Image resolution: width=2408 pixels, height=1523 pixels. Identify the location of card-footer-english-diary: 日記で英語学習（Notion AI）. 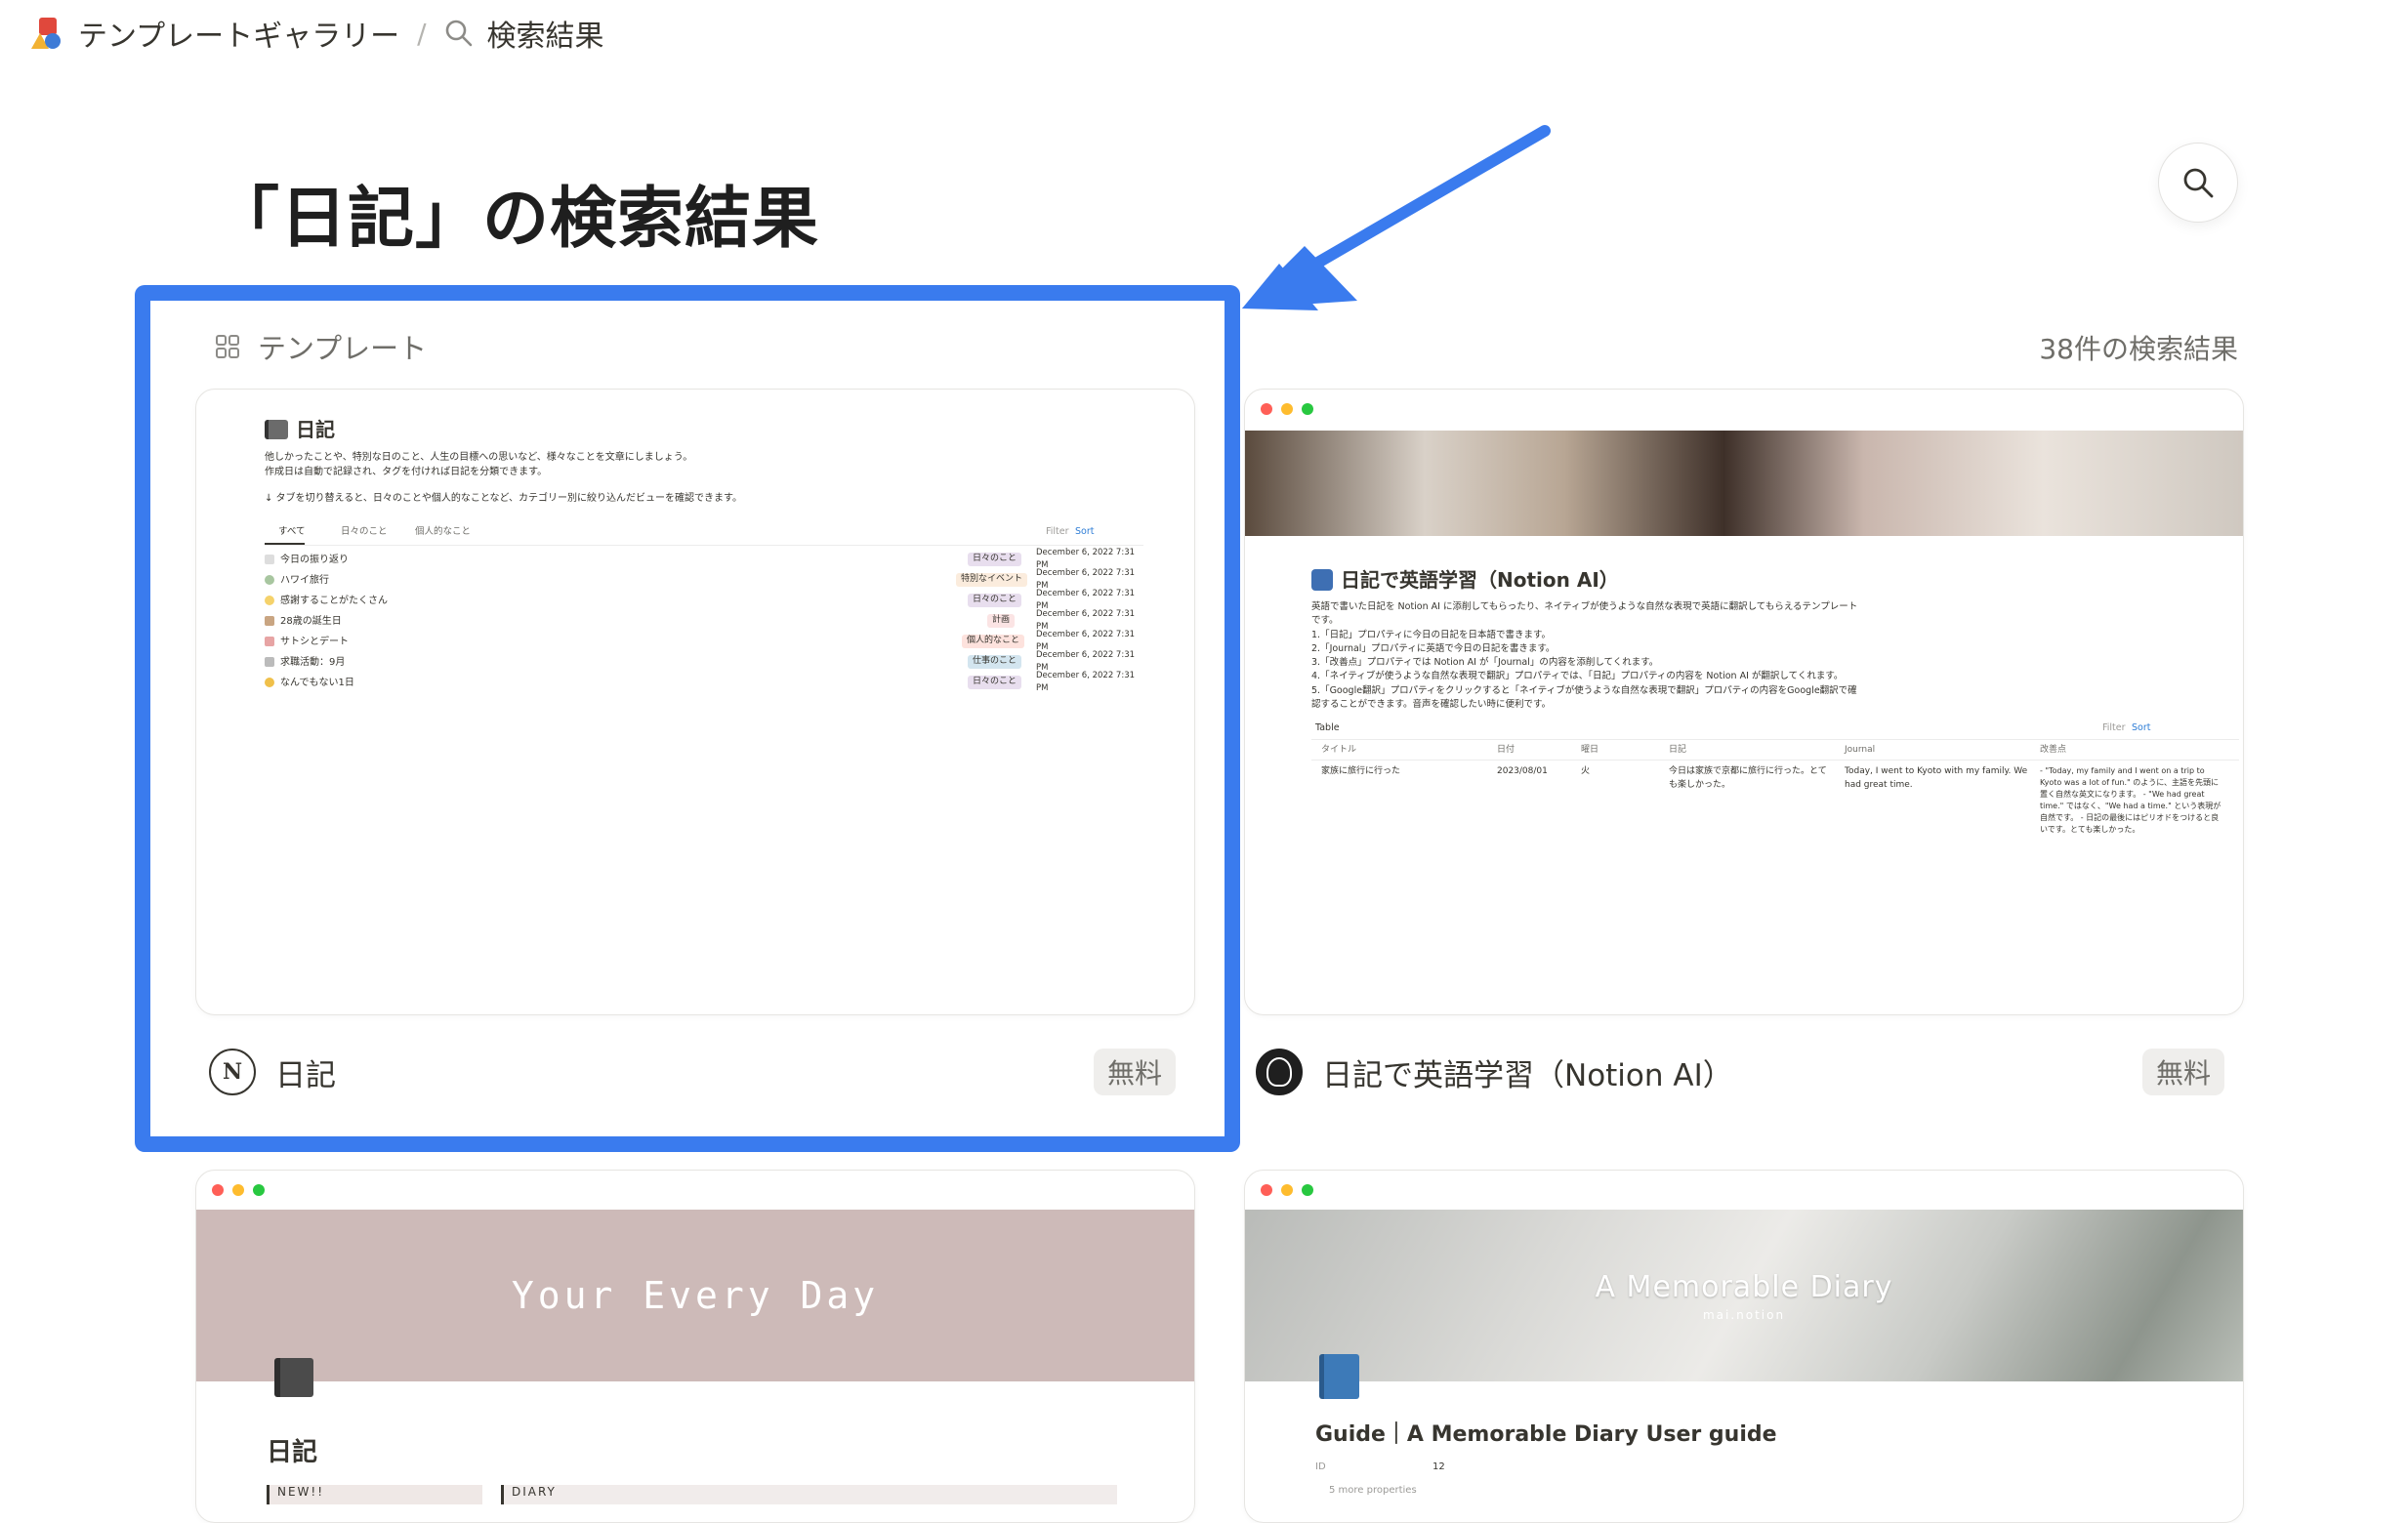
(1494, 1072).